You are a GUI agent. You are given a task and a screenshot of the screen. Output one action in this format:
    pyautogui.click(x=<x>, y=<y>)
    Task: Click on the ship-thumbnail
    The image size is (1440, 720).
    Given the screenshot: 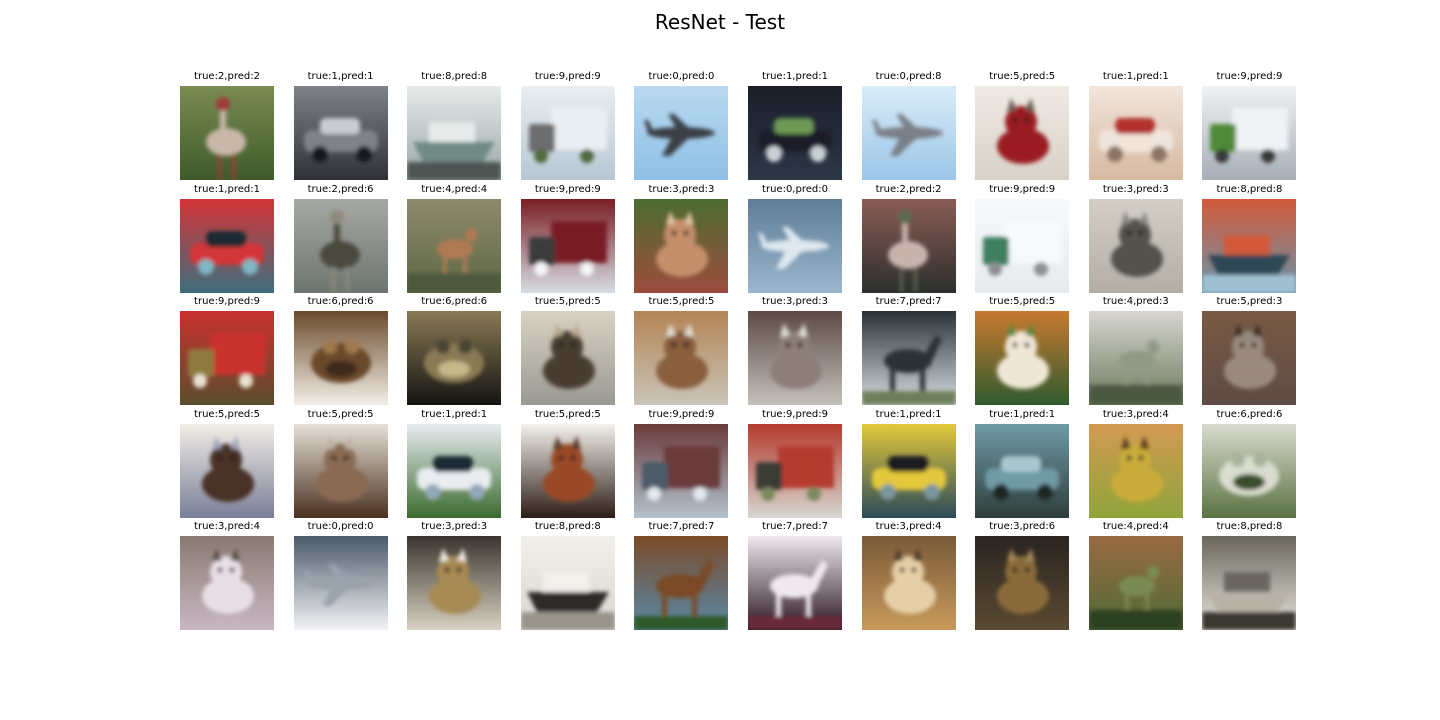 What is the action you would take?
    pyautogui.click(x=454, y=133)
    